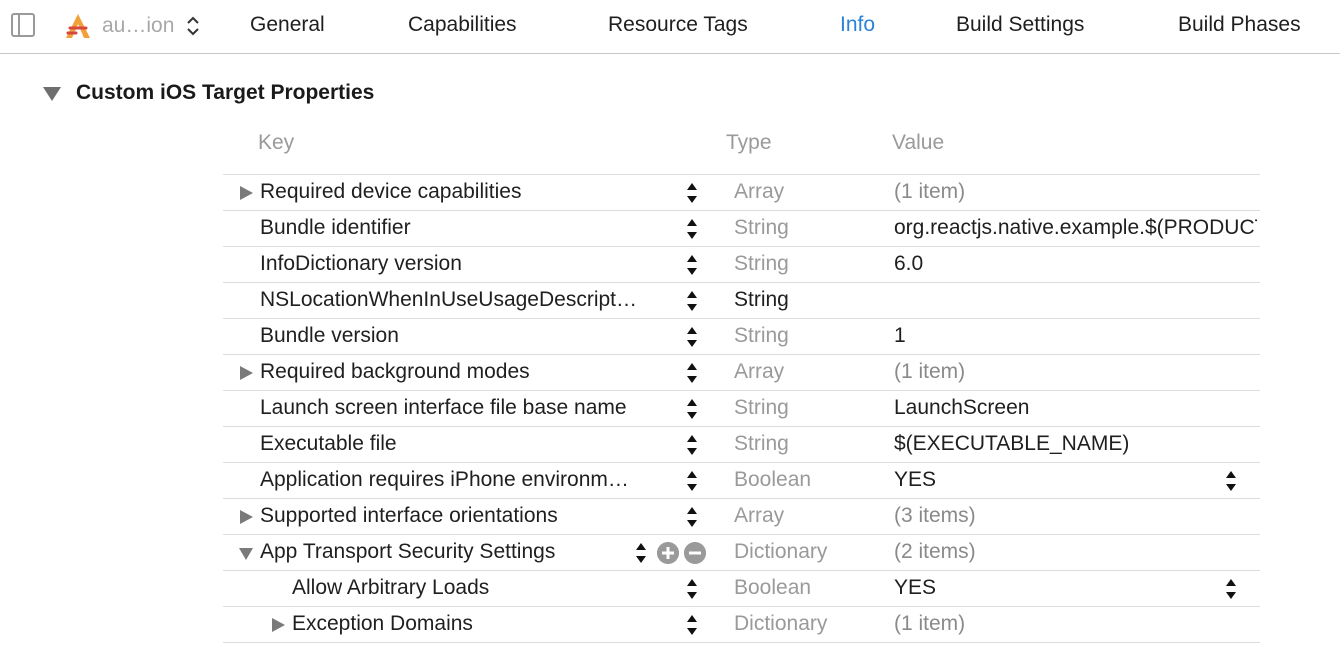 The height and width of the screenshot is (646, 1340). I want to click on plist-key: Bundle version, so click(329, 336).